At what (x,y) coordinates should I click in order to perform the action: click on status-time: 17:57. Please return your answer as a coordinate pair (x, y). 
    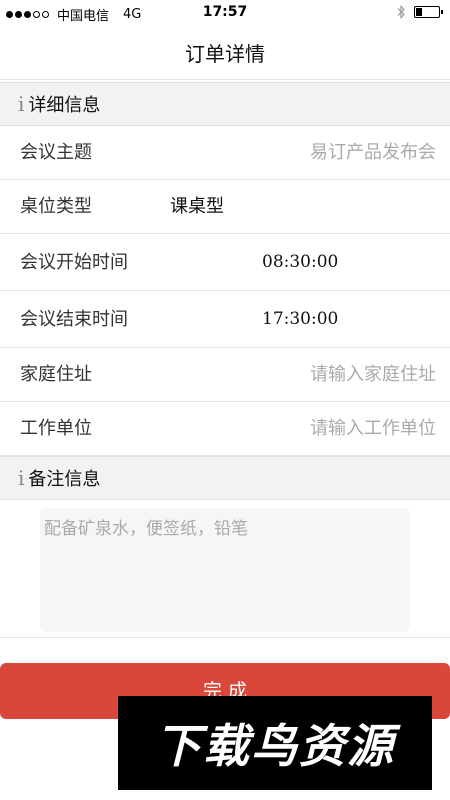
    Looking at the image, I should click on (225, 12).